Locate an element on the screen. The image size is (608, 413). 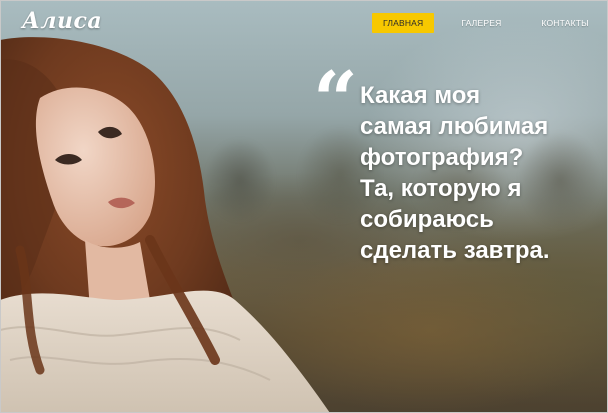
site-logo: Алиса is located at coordinates (62, 21).